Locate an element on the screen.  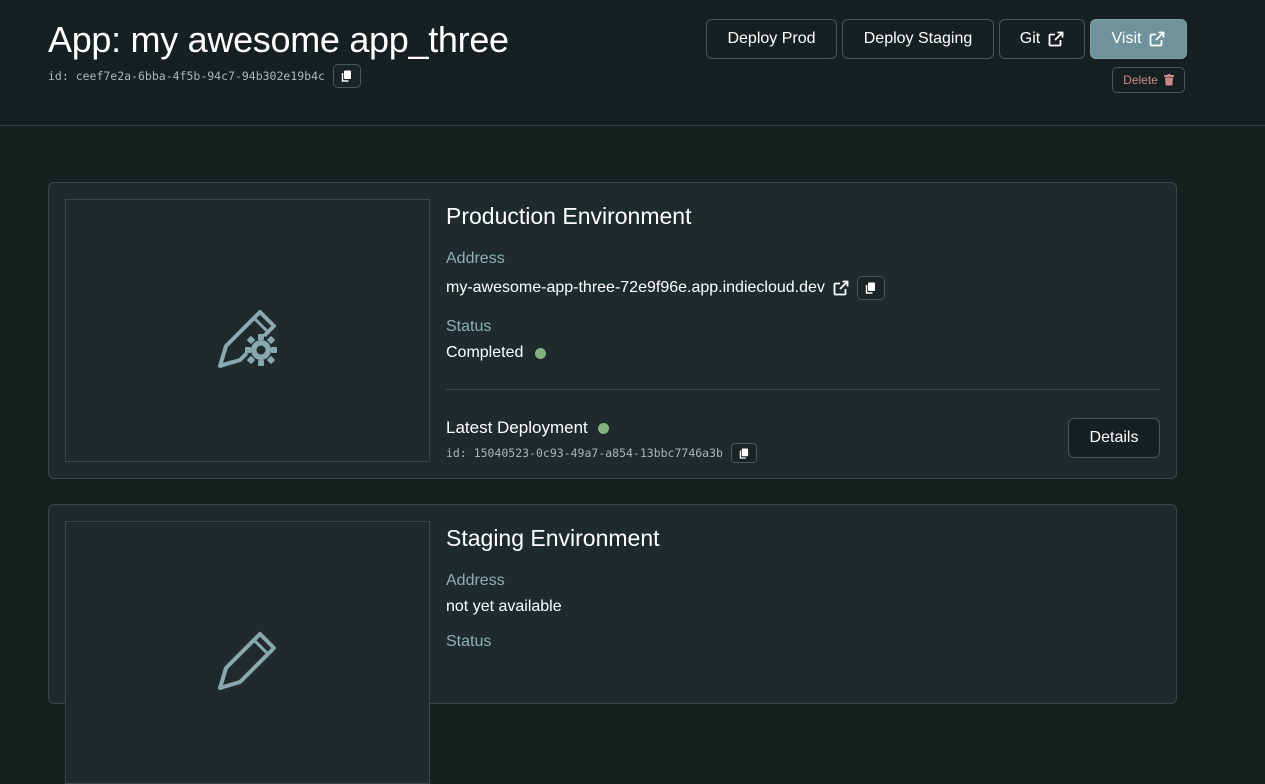
deployment-status-dot is located at coordinates (603, 428).